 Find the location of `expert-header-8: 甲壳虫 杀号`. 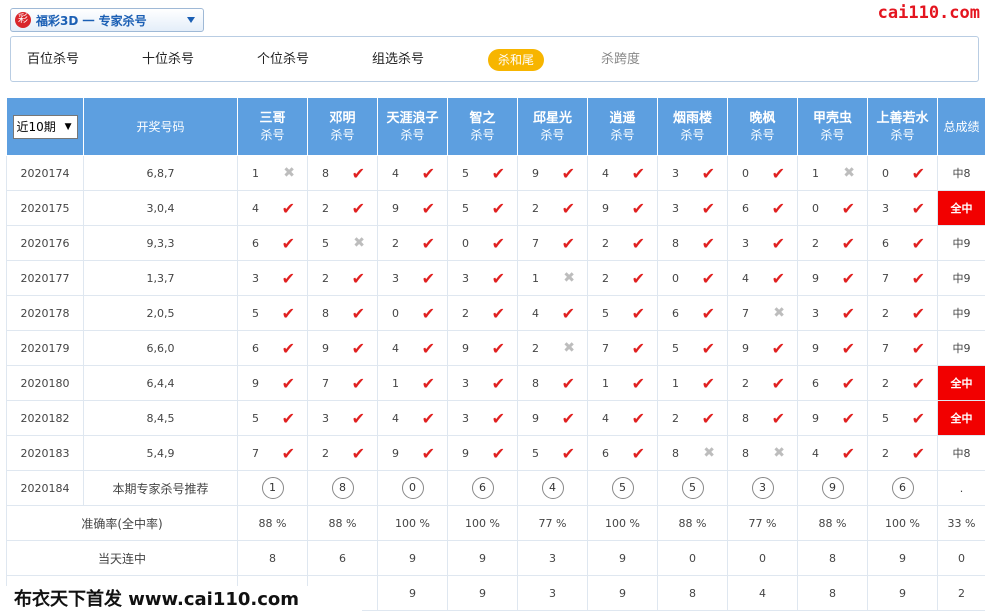

expert-header-8: 甲壳虫 杀号 is located at coordinates (832, 126).